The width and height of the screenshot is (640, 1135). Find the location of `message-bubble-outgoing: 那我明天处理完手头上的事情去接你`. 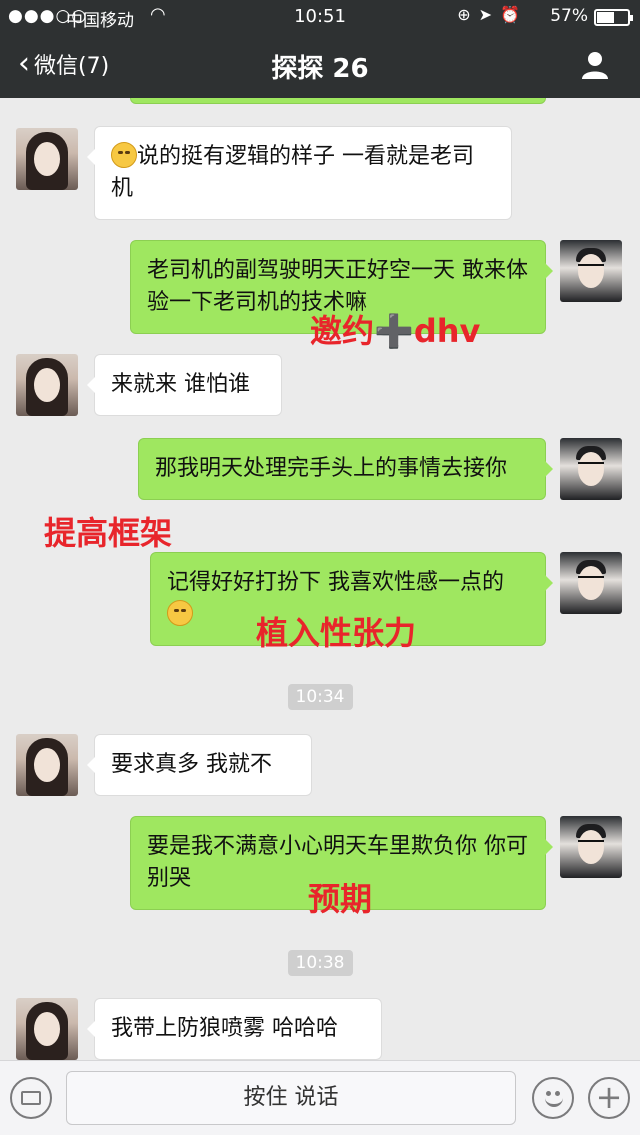

message-bubble-outgoing: 那我明天处理完手头上的事情去接你 is located at coordinates (345, 469).